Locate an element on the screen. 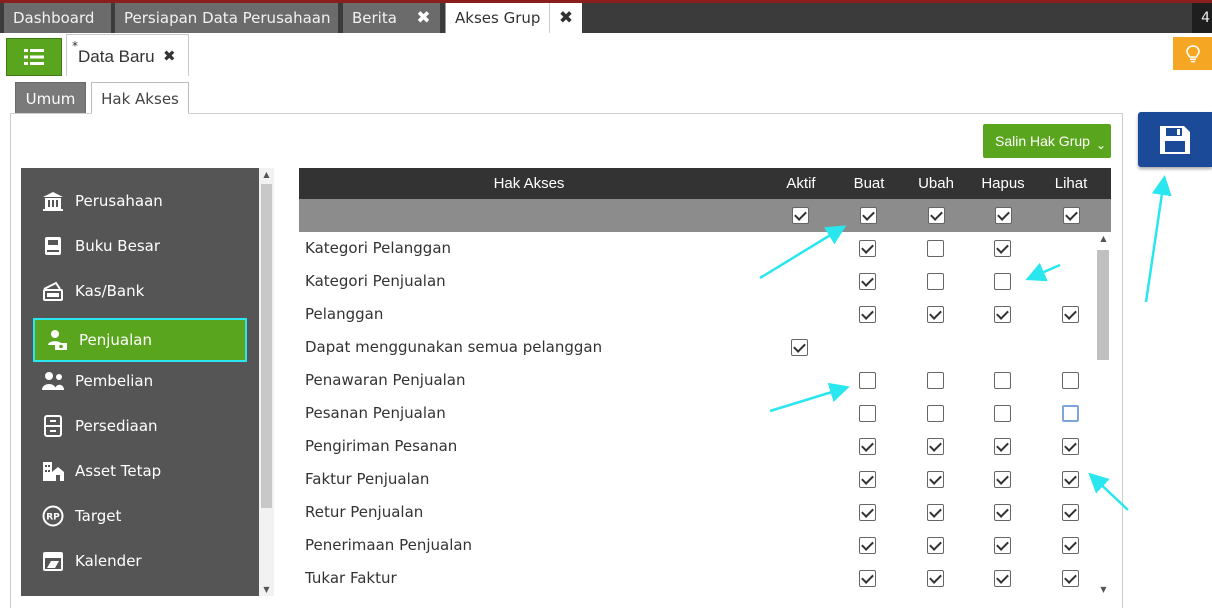 The width and height of the screenshot is (1212, 608). tips-button is located at coordinates (1192, 53).